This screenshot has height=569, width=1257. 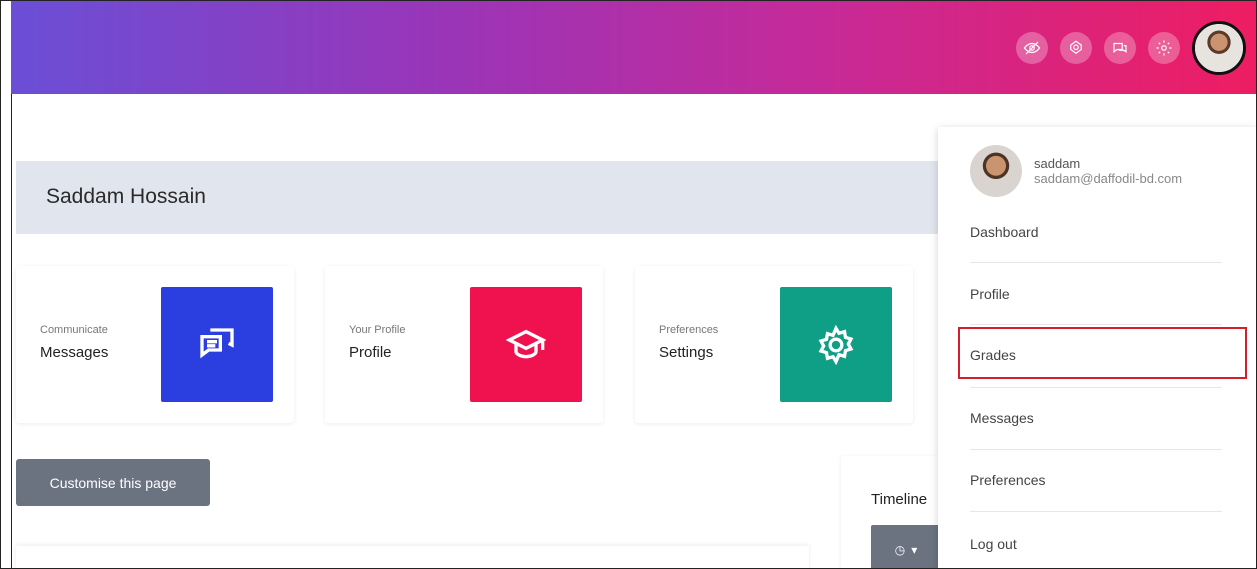 I want to click on page-header: Saddam Hossain, so click(x=496, y=197).